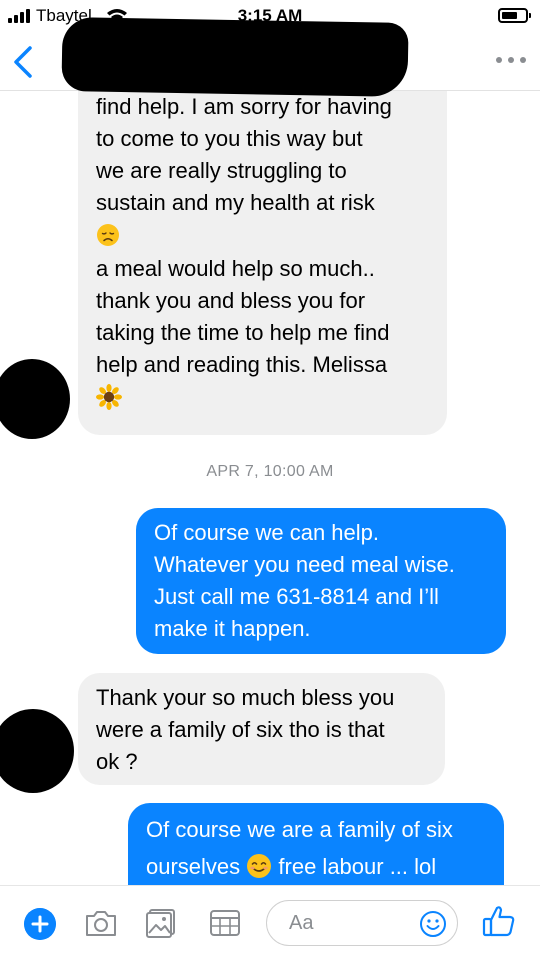 The image size is (540, 961). What do you see at coordinates (245, 697) in the screenshot?
I see `message-line: Thank your so much bless you` at bounding box center [245, 697].